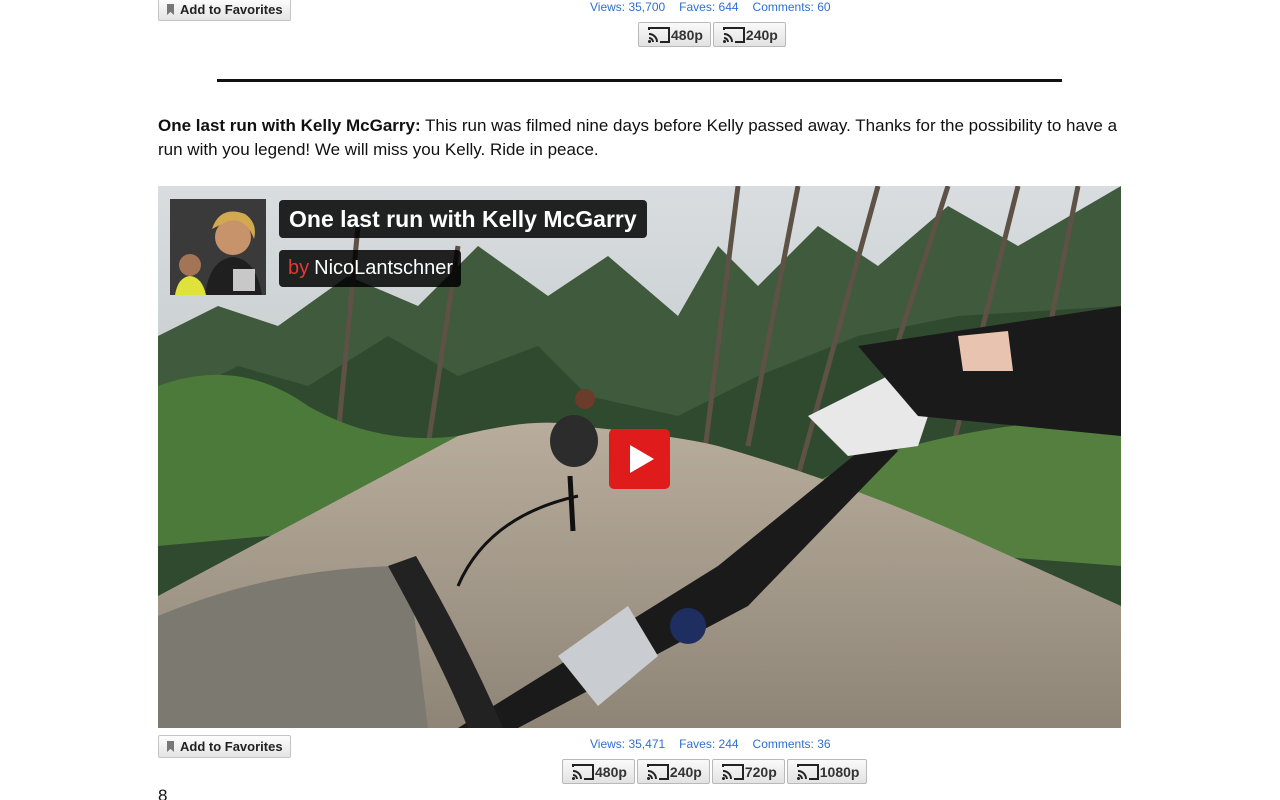  I want to click on play-button, so click(639, 459).